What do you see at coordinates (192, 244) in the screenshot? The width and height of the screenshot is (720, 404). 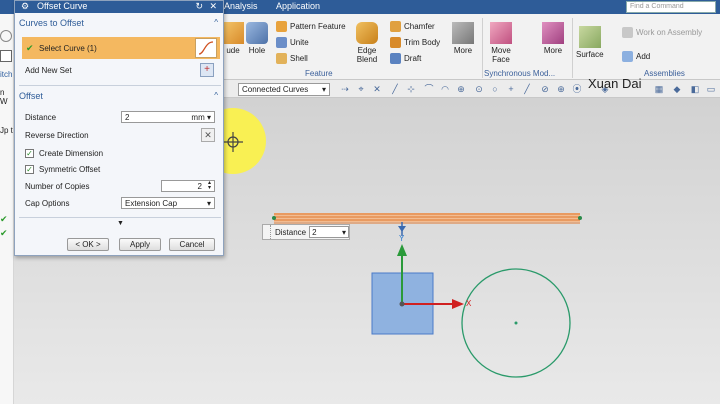 I see `cancel-button: Cancel` at bounding box center [192, 244].